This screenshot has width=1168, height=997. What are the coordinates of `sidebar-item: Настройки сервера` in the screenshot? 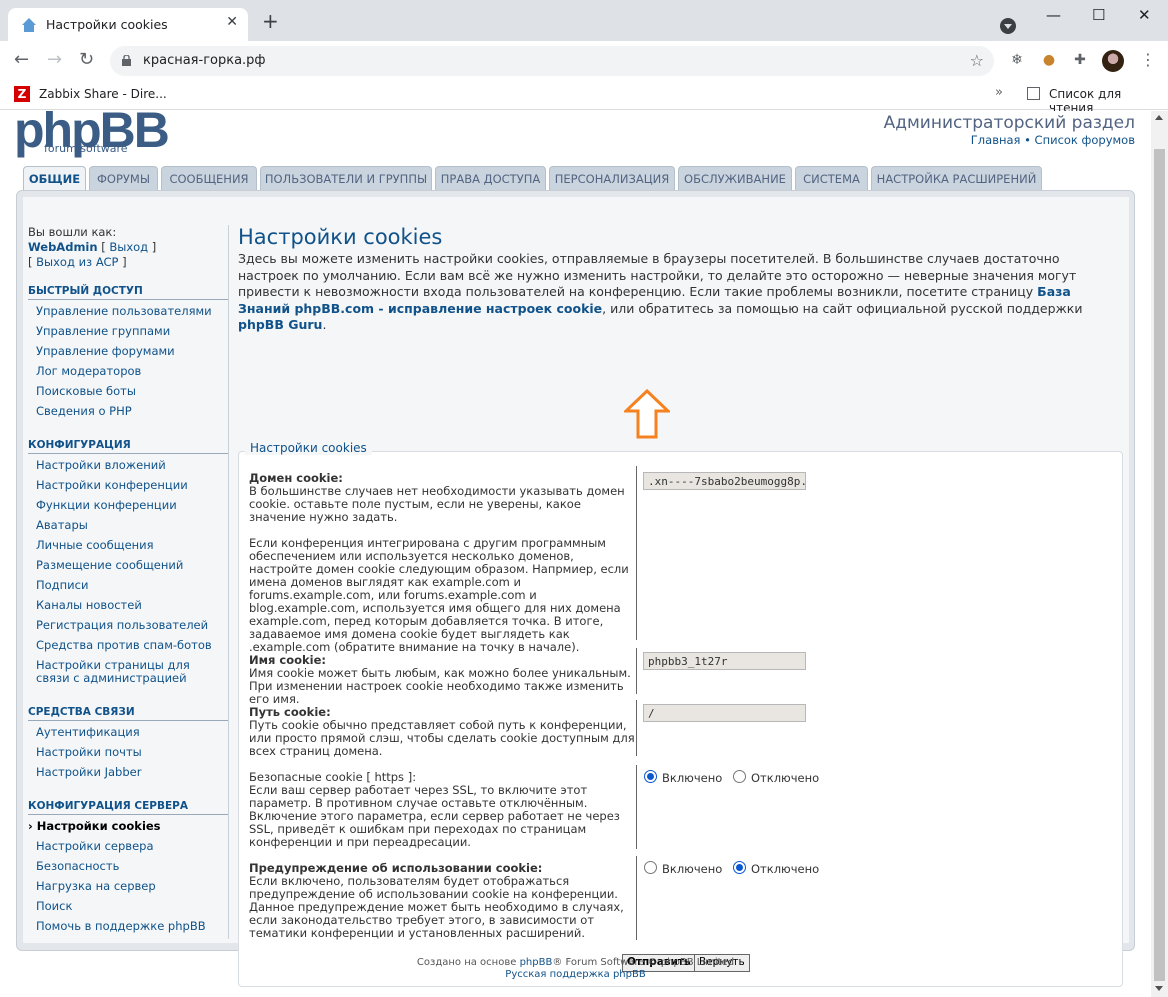 It's located at (95, 846).